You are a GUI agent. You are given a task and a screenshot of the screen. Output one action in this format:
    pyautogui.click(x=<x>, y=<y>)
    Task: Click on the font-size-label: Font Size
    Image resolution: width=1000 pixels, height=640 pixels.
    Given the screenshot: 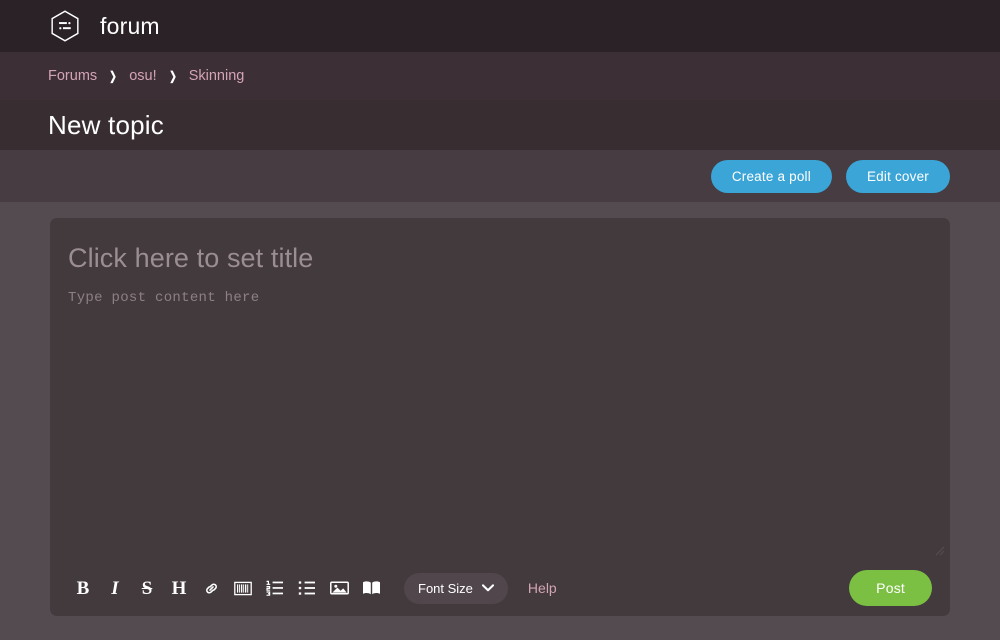 What is the action you would take?
    pyautogui.click(x=445, y=588)
    